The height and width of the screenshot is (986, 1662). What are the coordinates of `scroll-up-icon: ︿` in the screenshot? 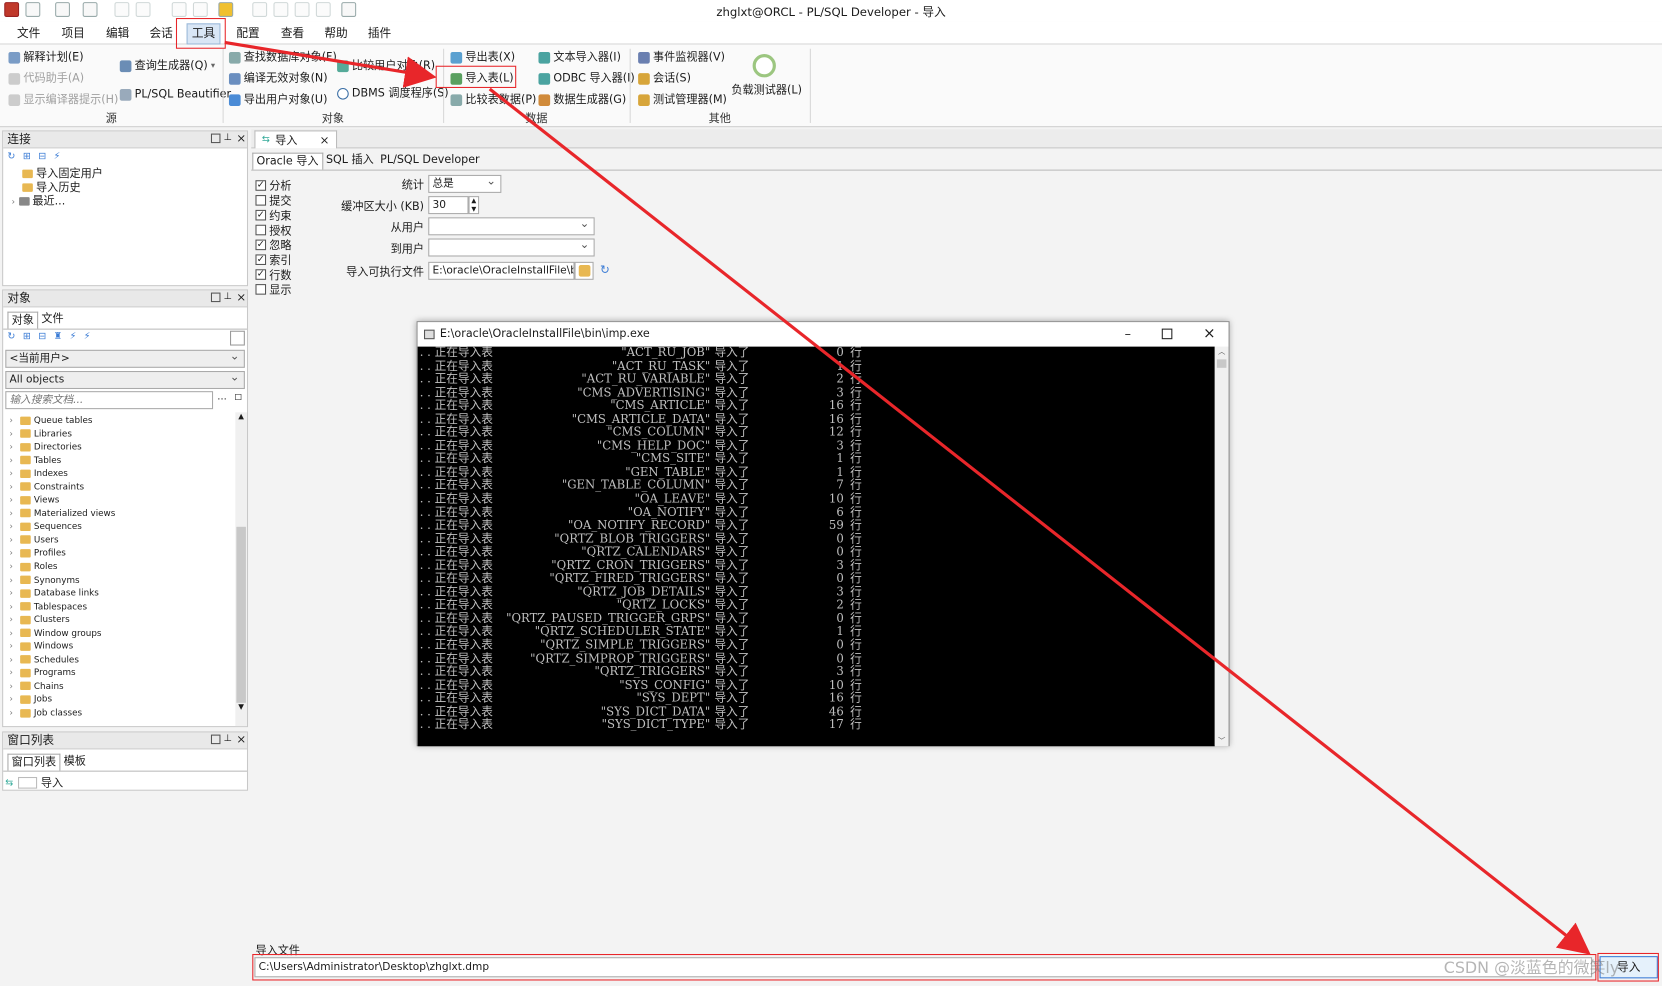 It's located at (1222, 352).